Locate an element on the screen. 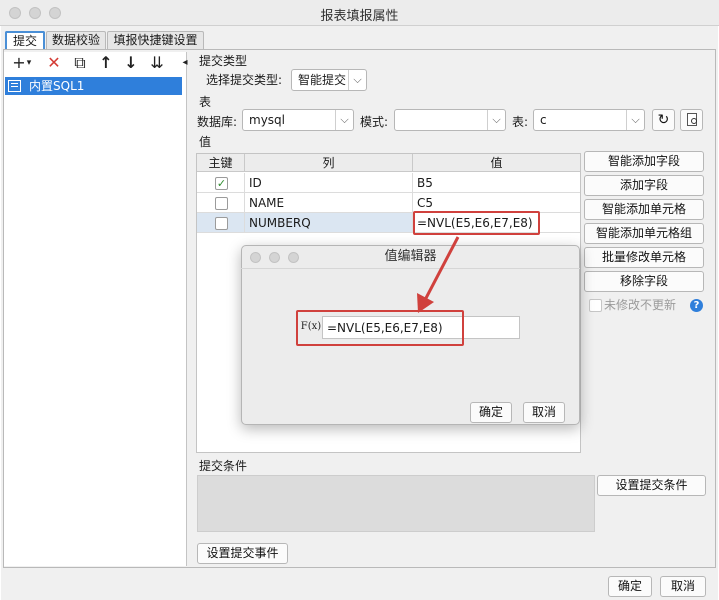  annotation-arrow is located at coordinates (438, 274).